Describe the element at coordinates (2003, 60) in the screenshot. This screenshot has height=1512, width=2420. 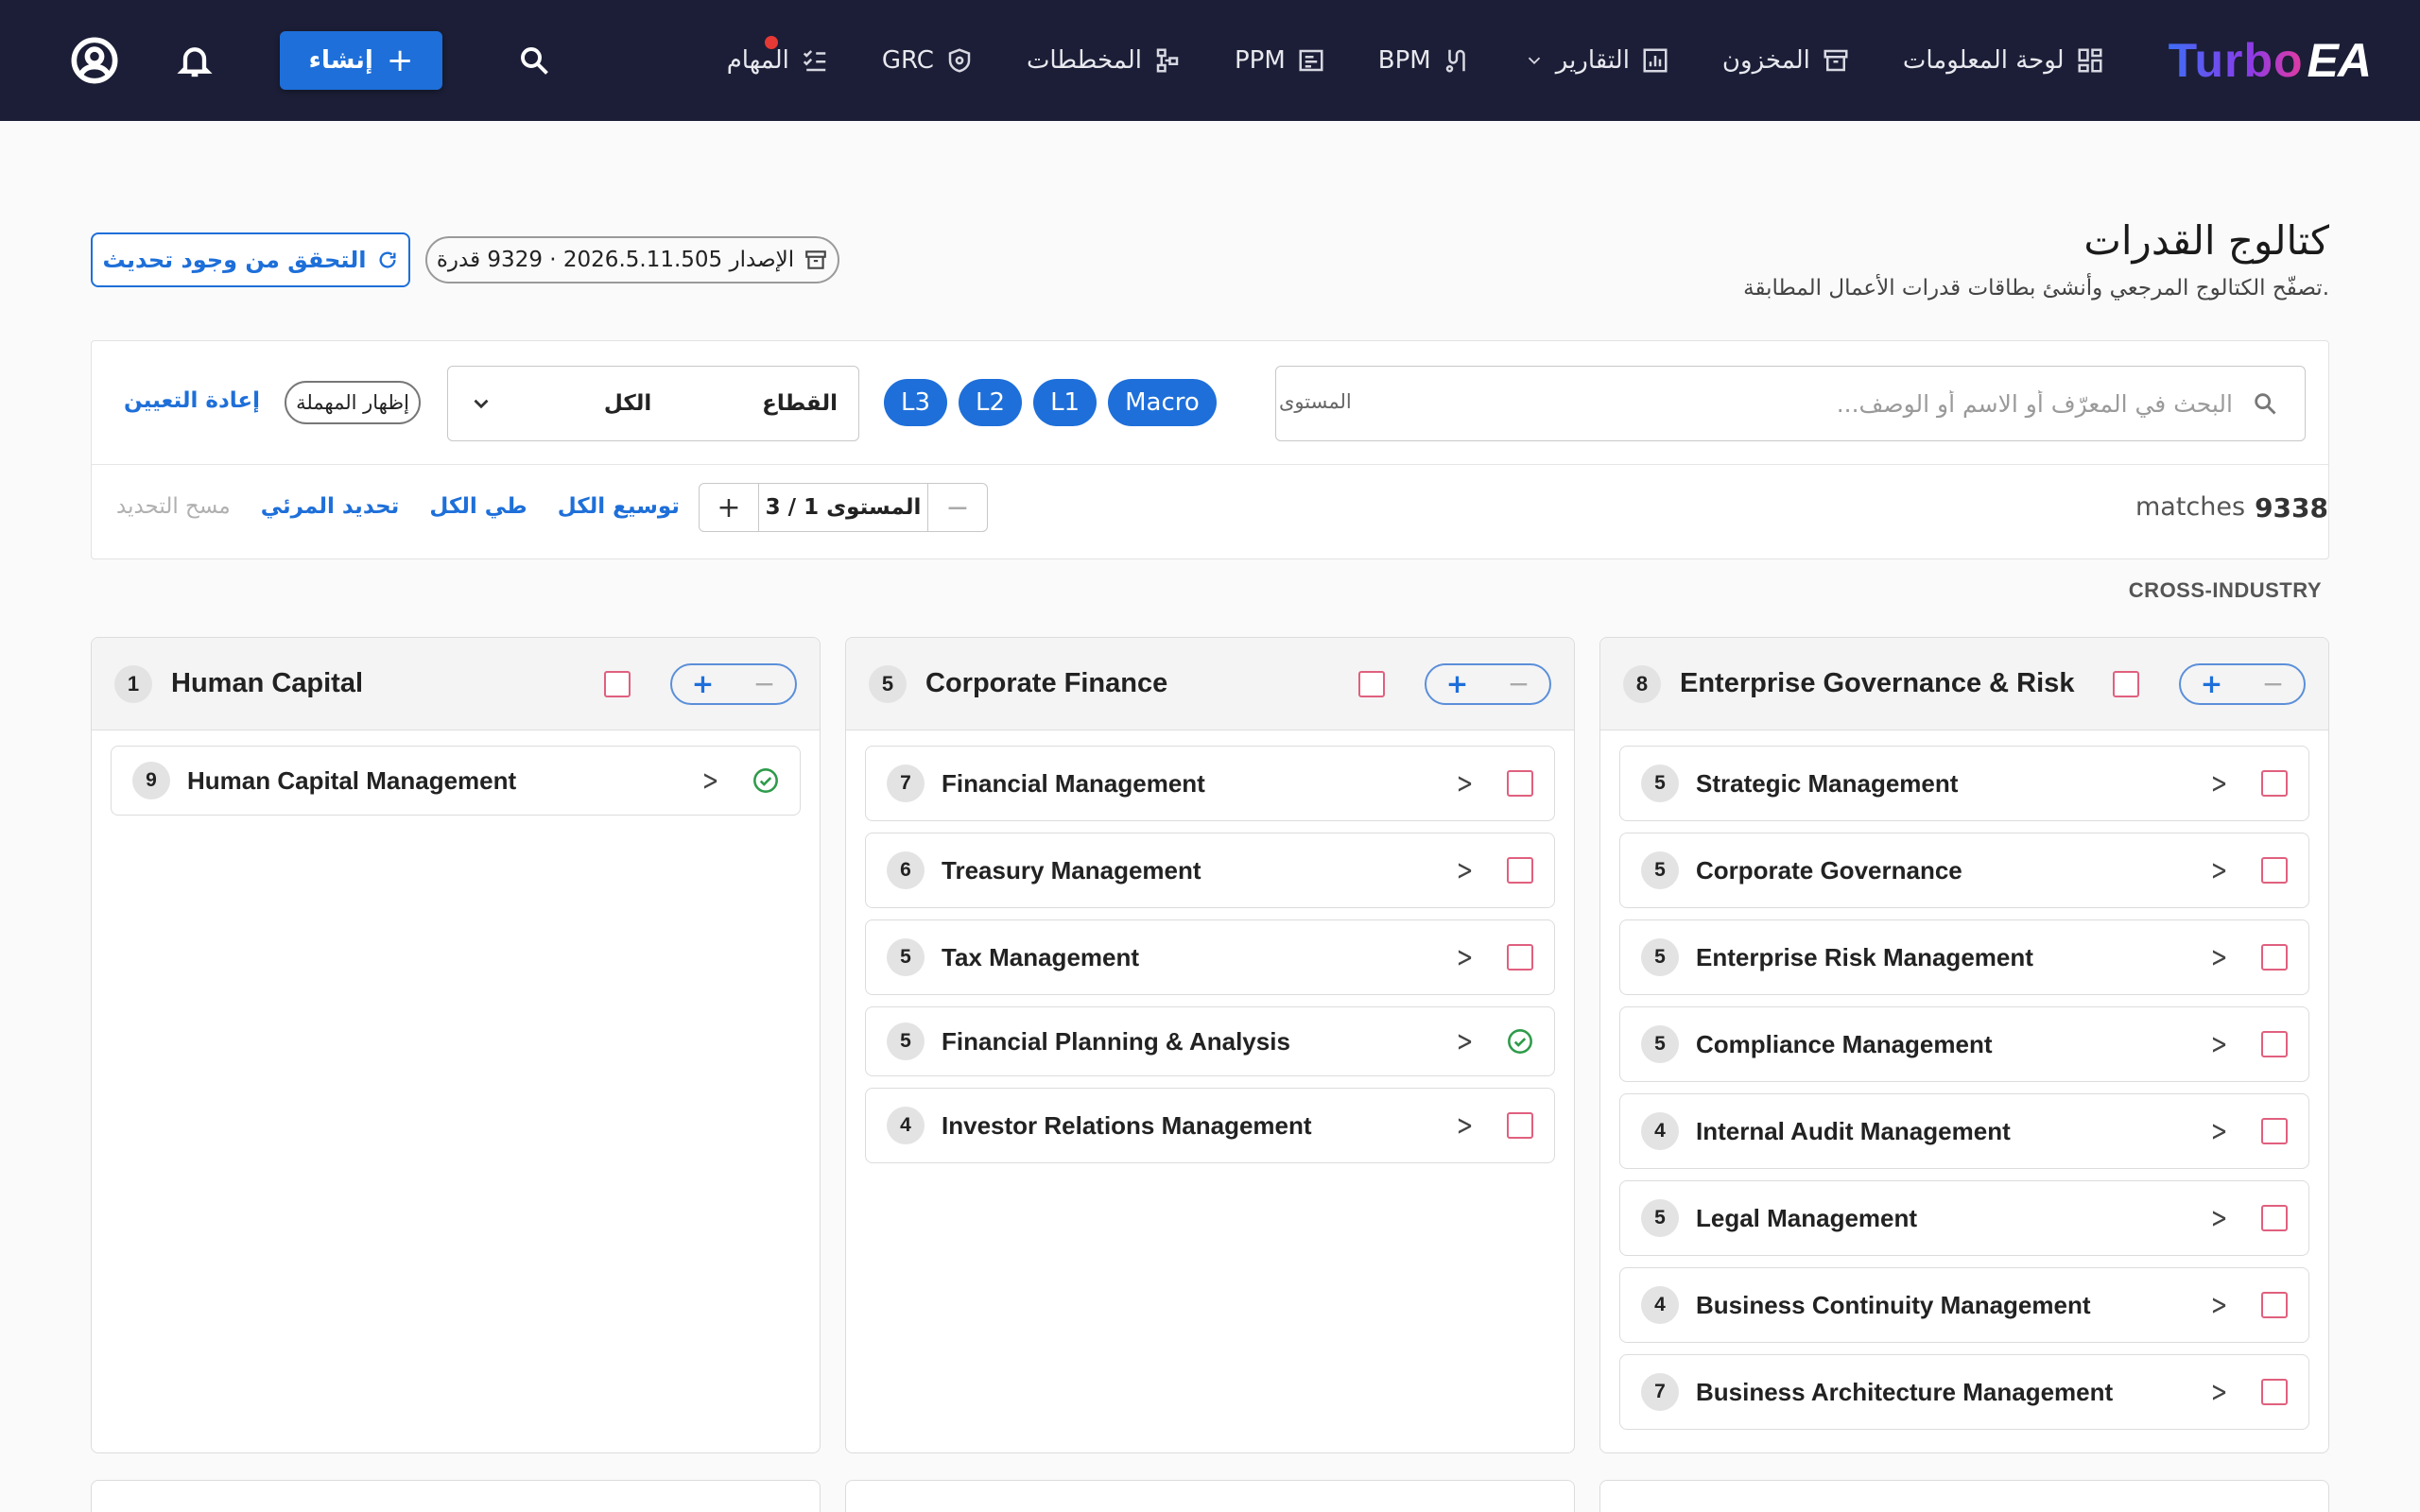
I see `nav-dashboard: لوحة المعلومات` at that location.